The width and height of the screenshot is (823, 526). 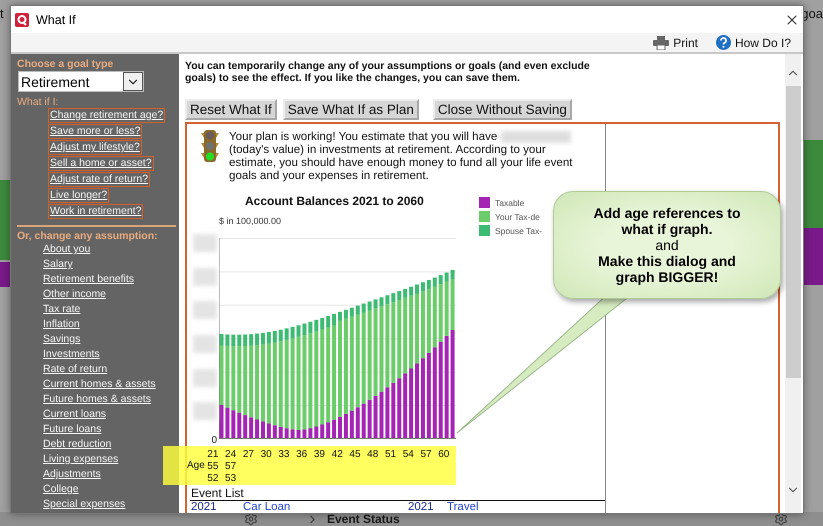 I want to click on what-if-link: Work in retirement?, so click(x=96, y=211).